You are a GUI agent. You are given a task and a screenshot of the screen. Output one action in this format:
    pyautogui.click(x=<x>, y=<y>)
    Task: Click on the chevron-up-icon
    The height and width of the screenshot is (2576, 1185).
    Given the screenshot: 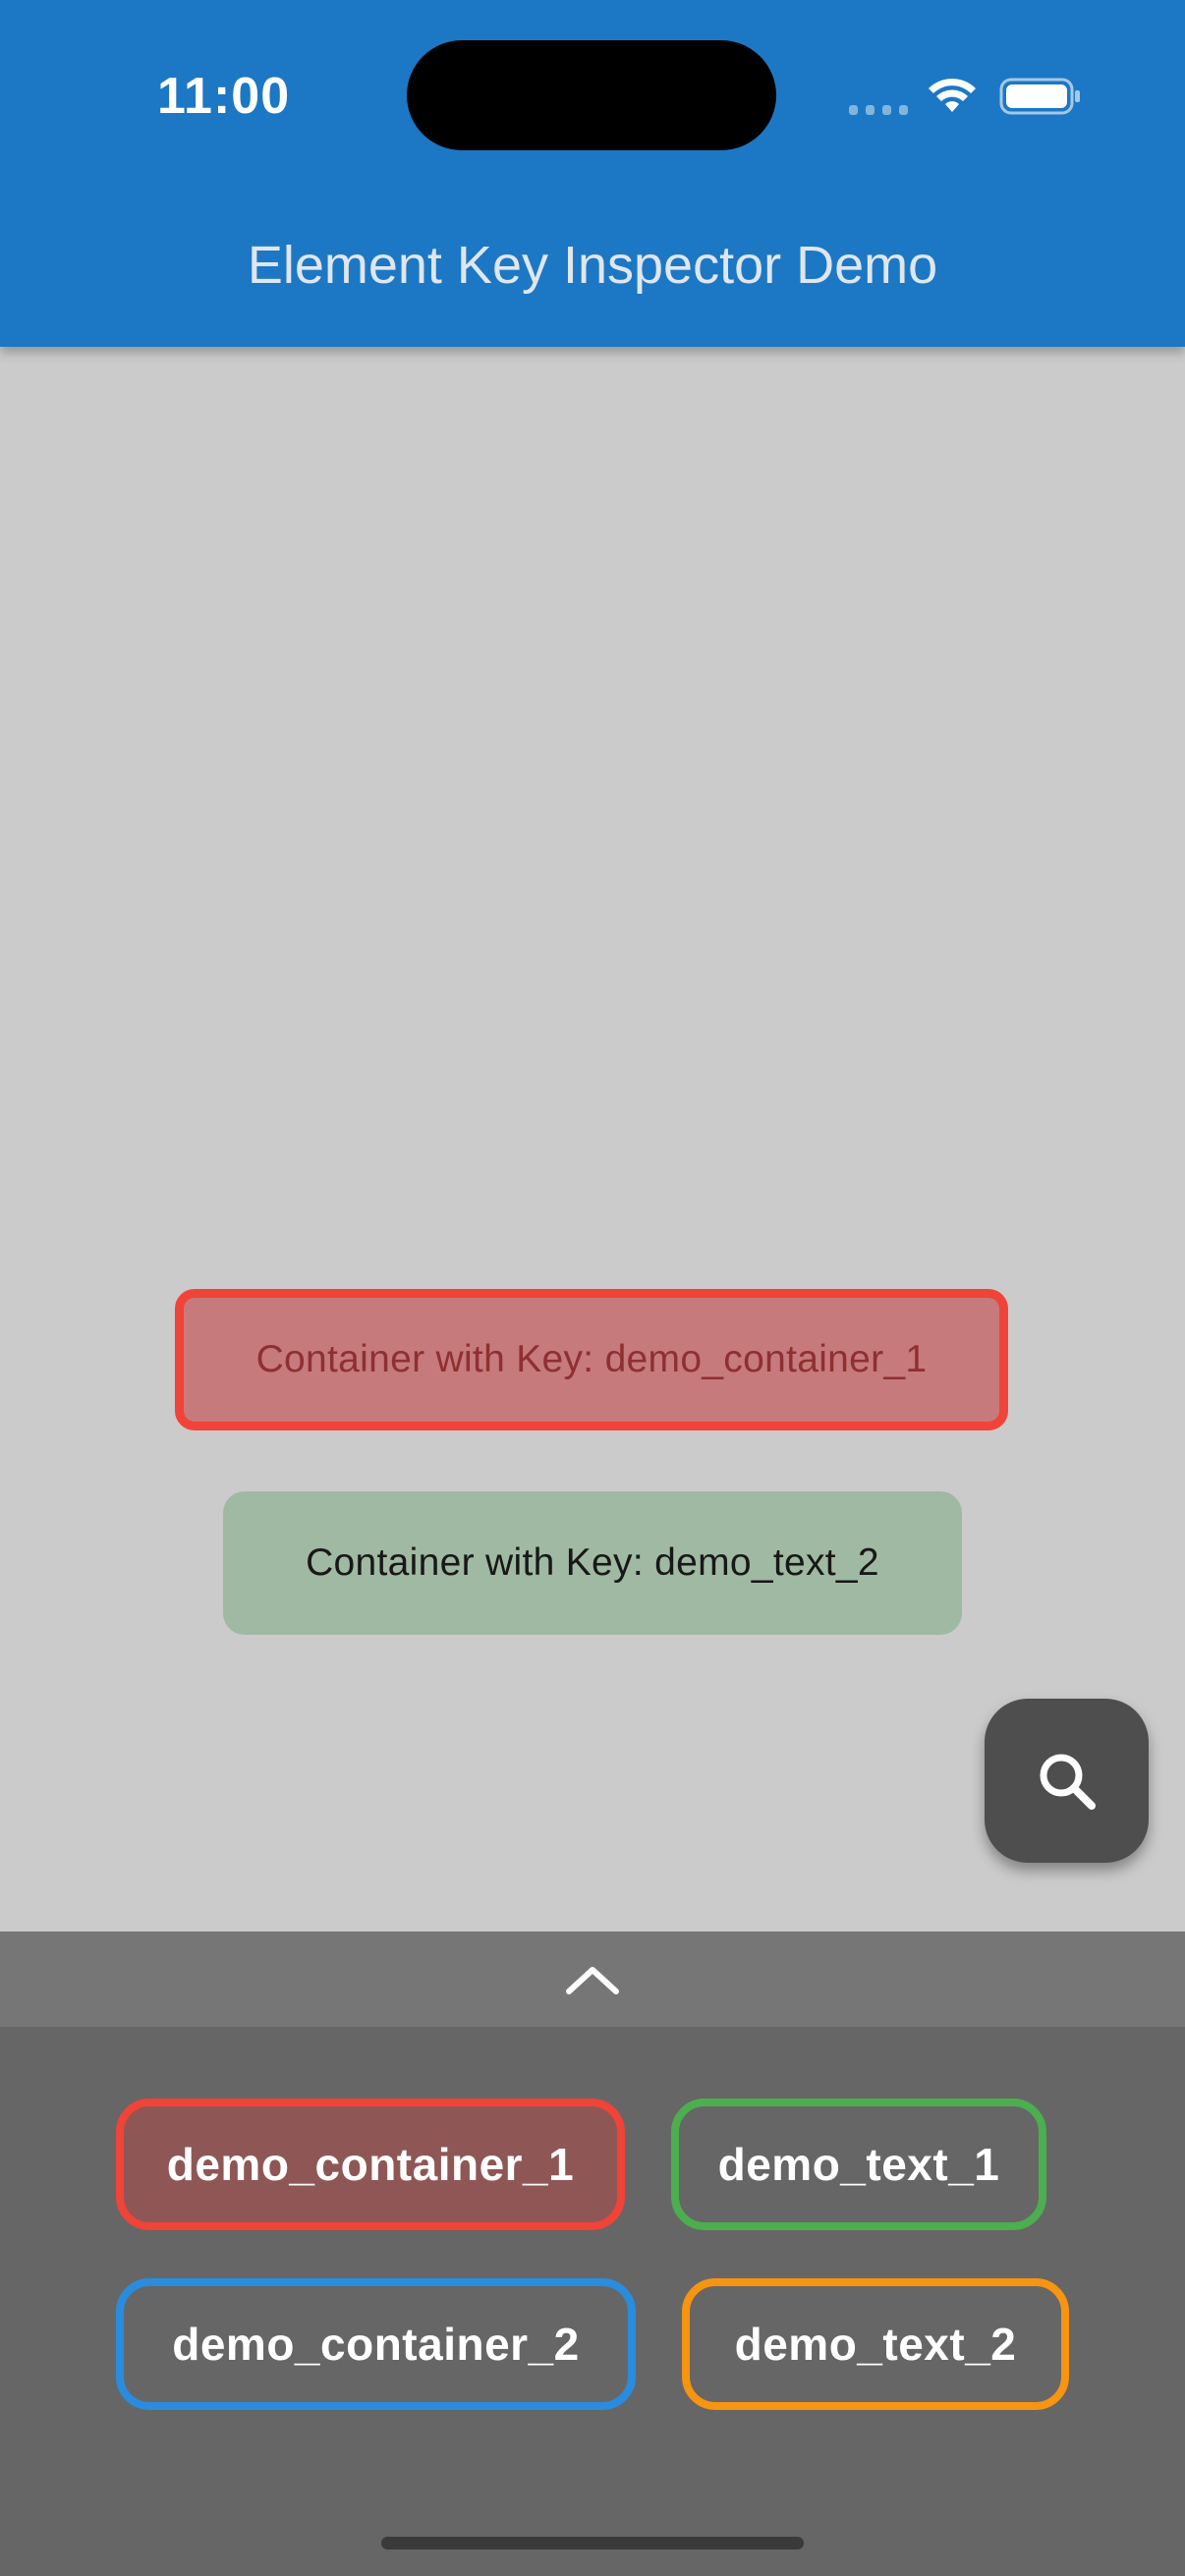 What is the action you would take?
    pyautogui.click(x=592, y=1980)
    